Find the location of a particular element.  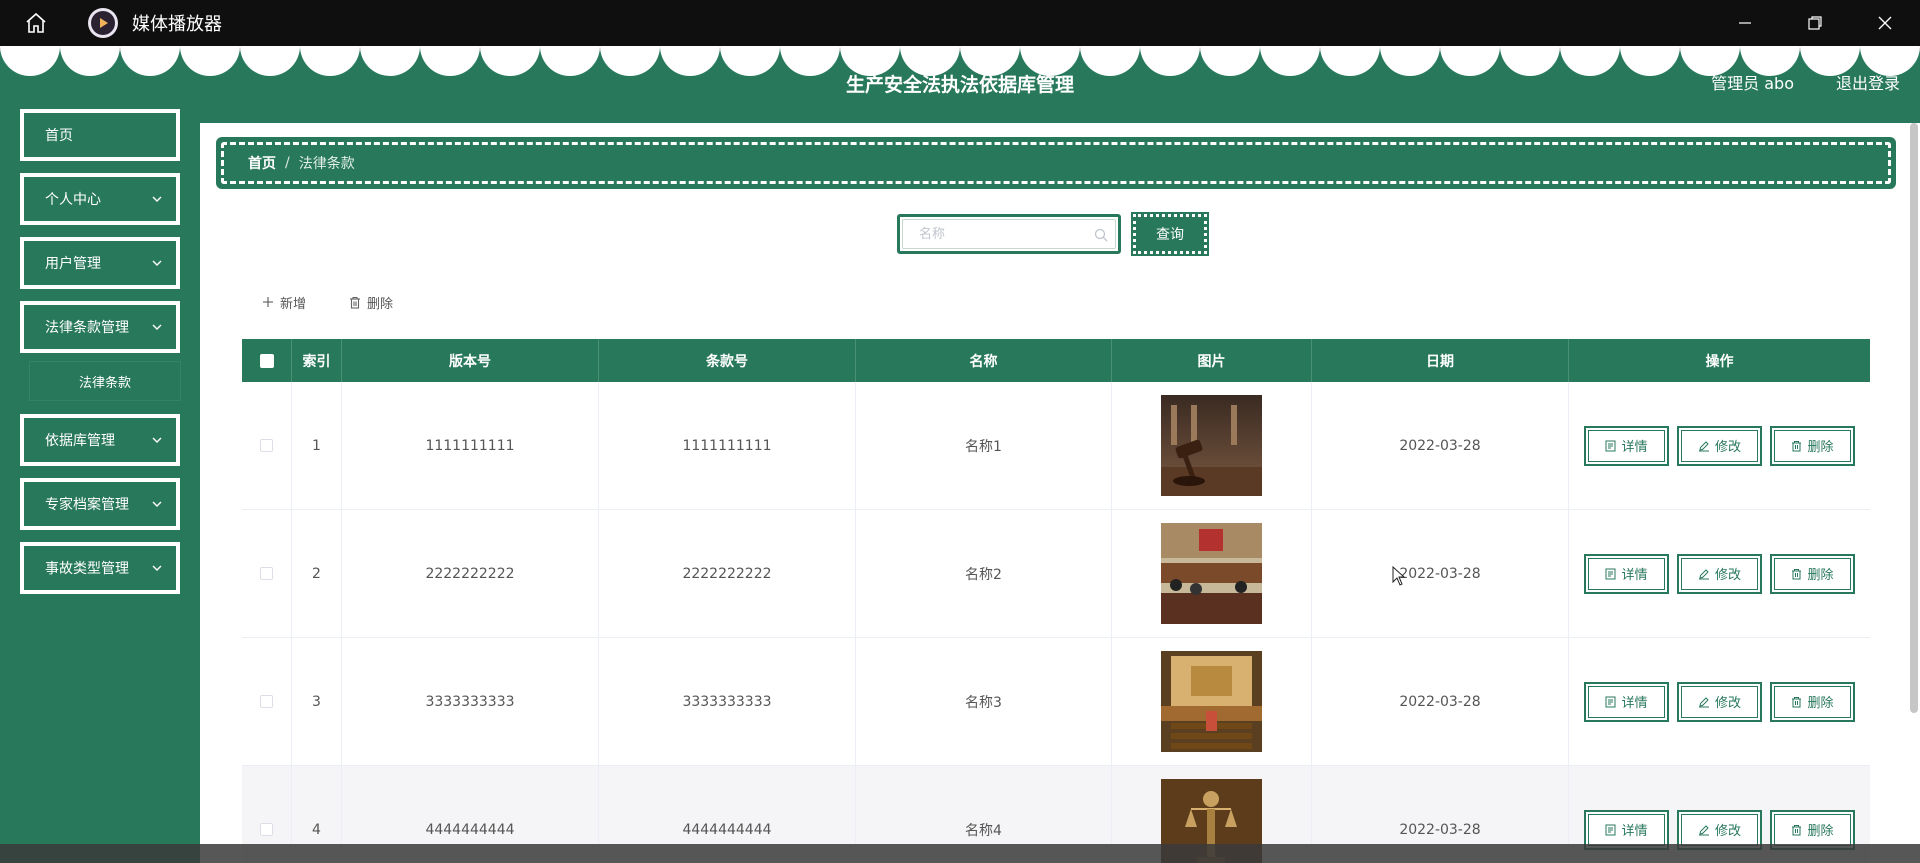

sidebar-item-label: 首页 is located at coordinates (59, 136).